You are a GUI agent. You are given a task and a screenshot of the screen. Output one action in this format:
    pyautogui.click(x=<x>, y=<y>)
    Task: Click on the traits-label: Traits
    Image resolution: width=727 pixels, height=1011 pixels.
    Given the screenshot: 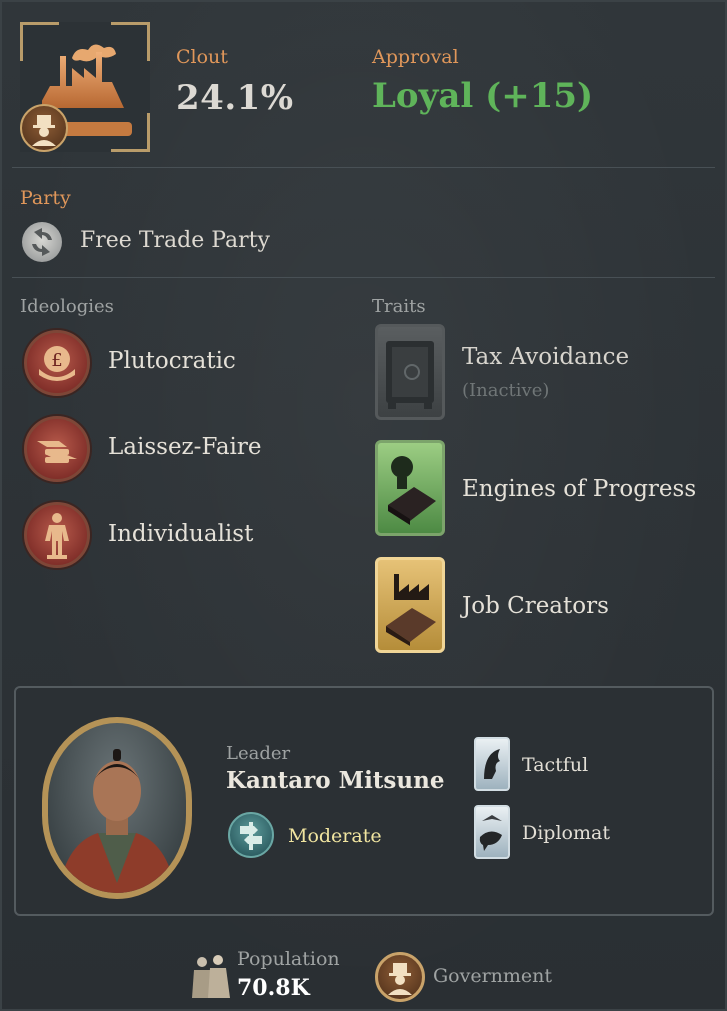 What is the action you would take?
    pyautogui.click(x=399, y=306)
    